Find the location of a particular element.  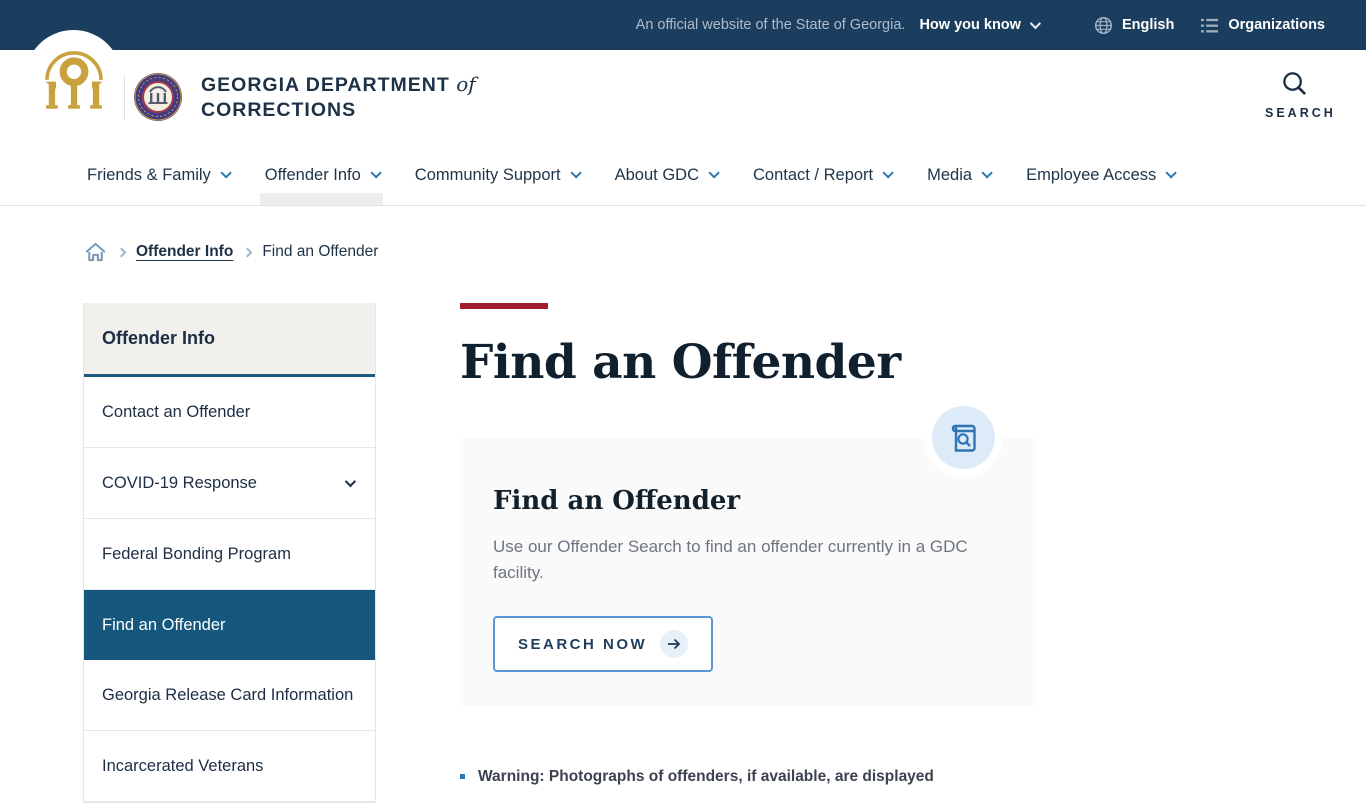

nav-employee-access: Employee Access is located at coordinates (1099, 175).